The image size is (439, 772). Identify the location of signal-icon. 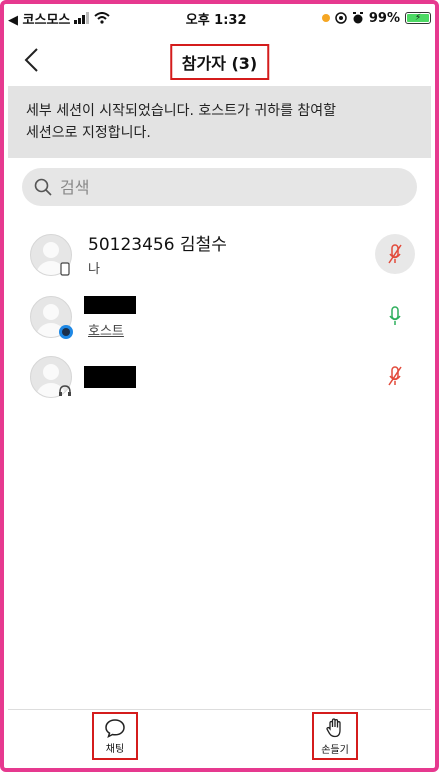
(82, 18).